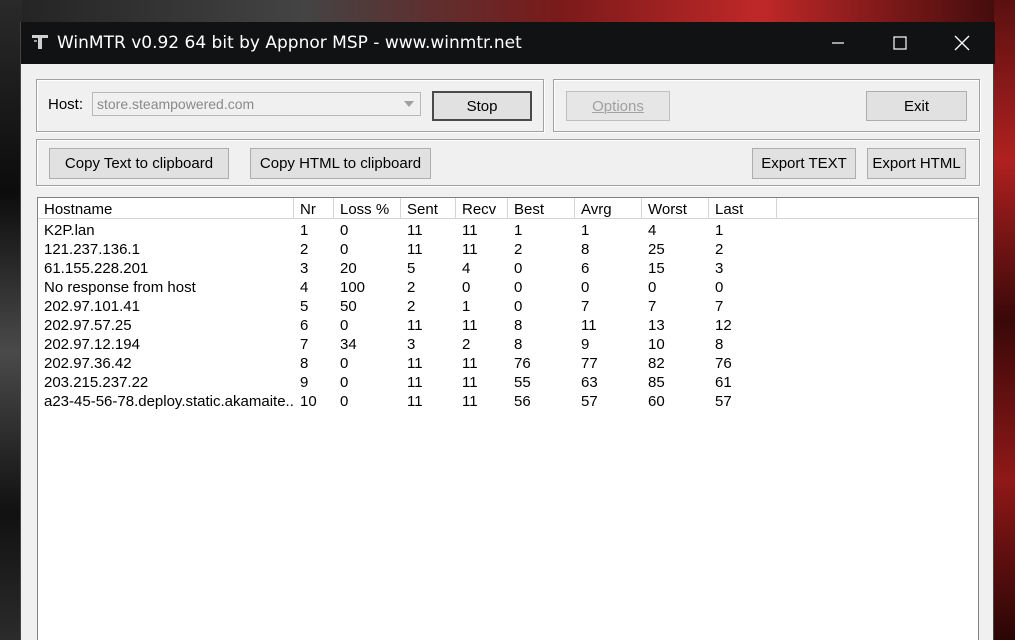  What do you see at coordinates (522, 401) in the screenshot?
I see `cell-best: 56` at bounding box center [522, 401].